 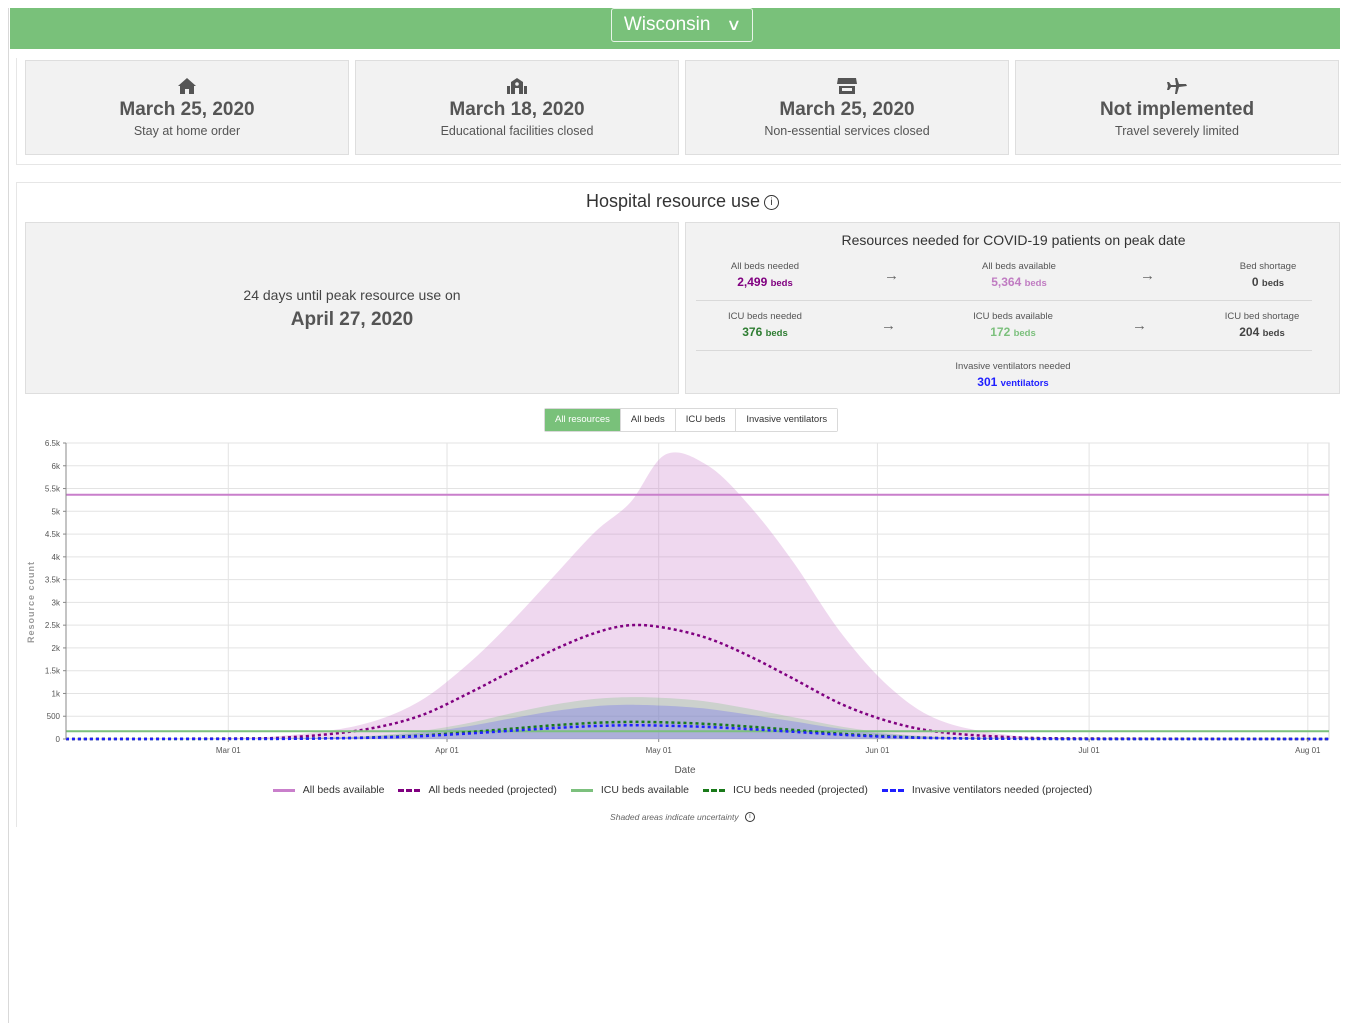 I want to click on x-tick-label: Jul 01, so click(x=1089, y=750).